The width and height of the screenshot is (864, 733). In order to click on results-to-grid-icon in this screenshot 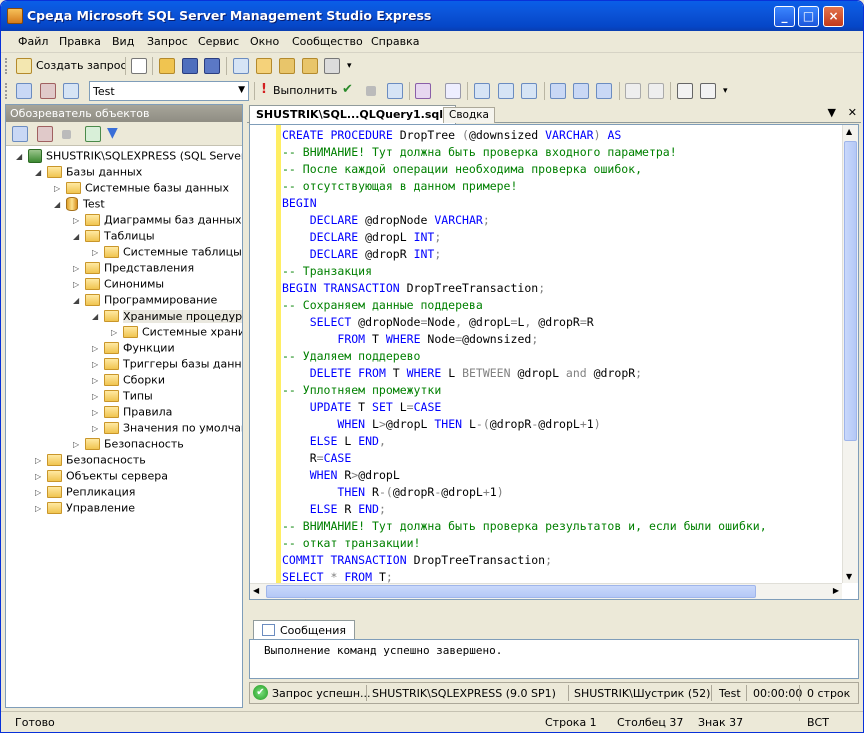, I will do `click(581, 91)`.